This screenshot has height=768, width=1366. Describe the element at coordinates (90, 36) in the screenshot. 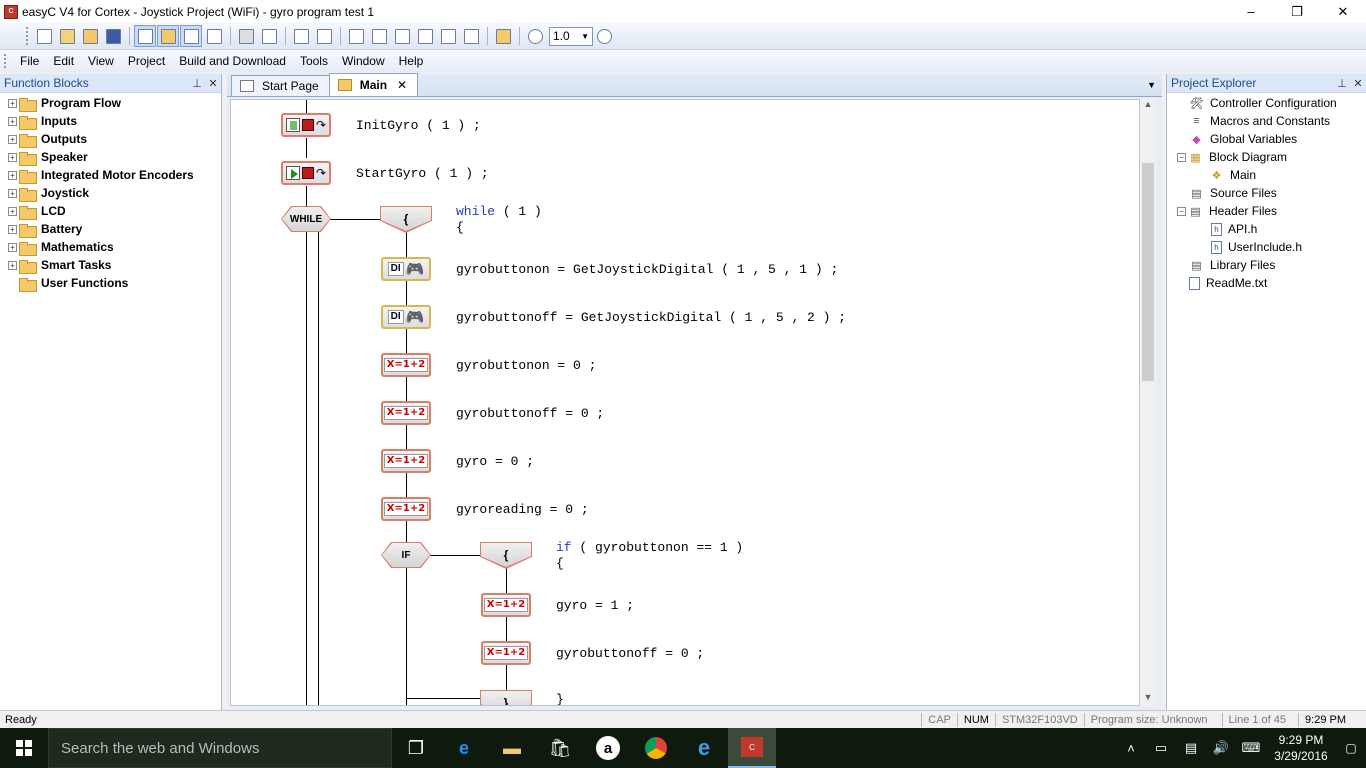

I see `open-button` at that location.